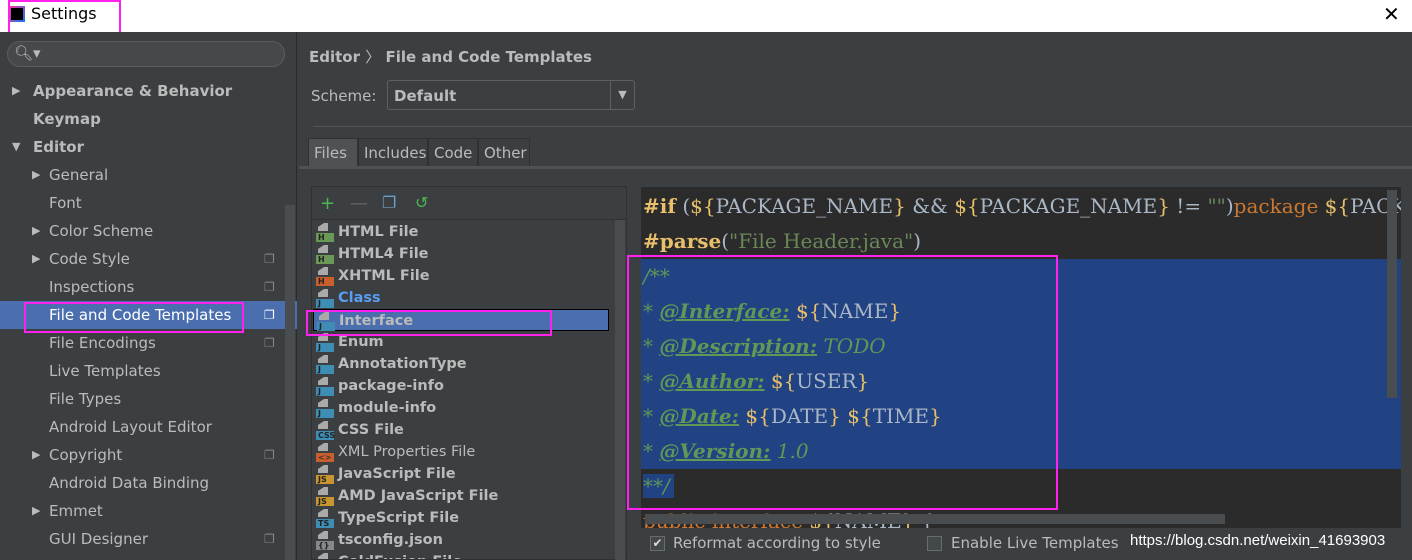  I want to click on template-list-item: CSS CSS File, so click(461, 430).